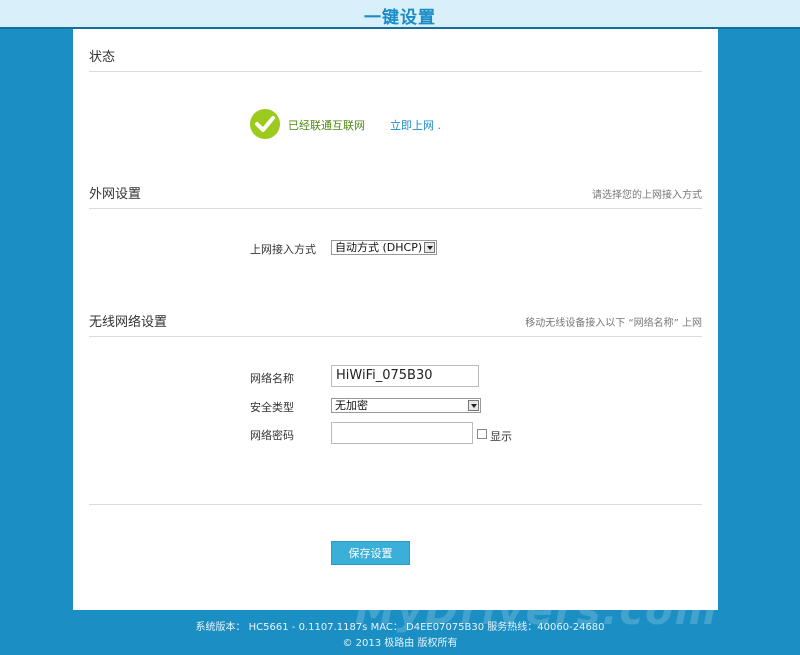  Describe the element at coordinates (400, 643) in the screenshot. I see `footer-copyright: © 2013 极路由 版权所有` at that location.